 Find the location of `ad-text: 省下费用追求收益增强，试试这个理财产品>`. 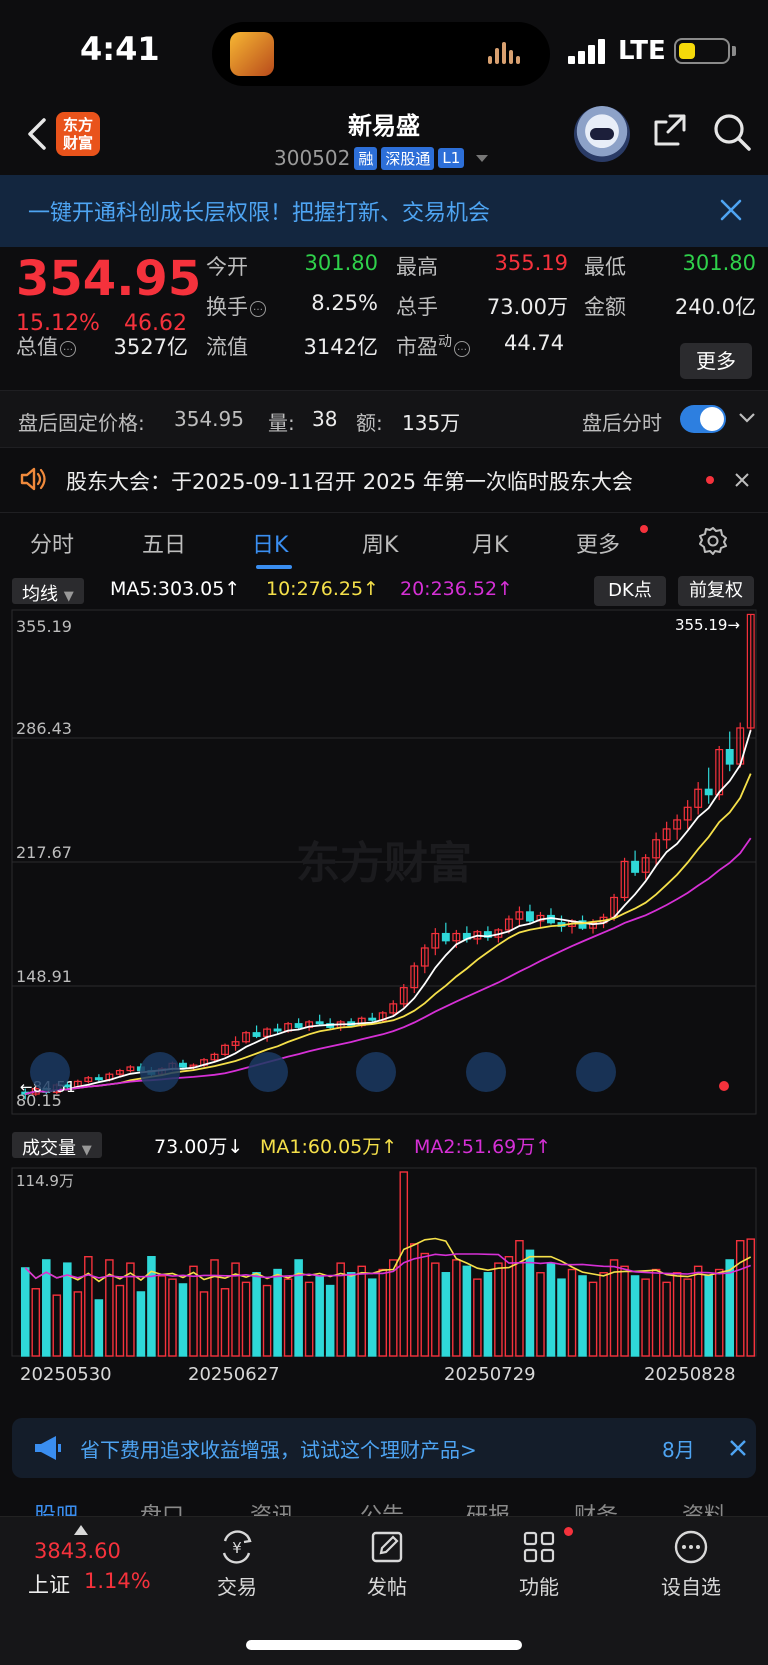

ad-text: 省下费用追求收益增强，试试这个理财产品> is located at coordinates (278, 1450).